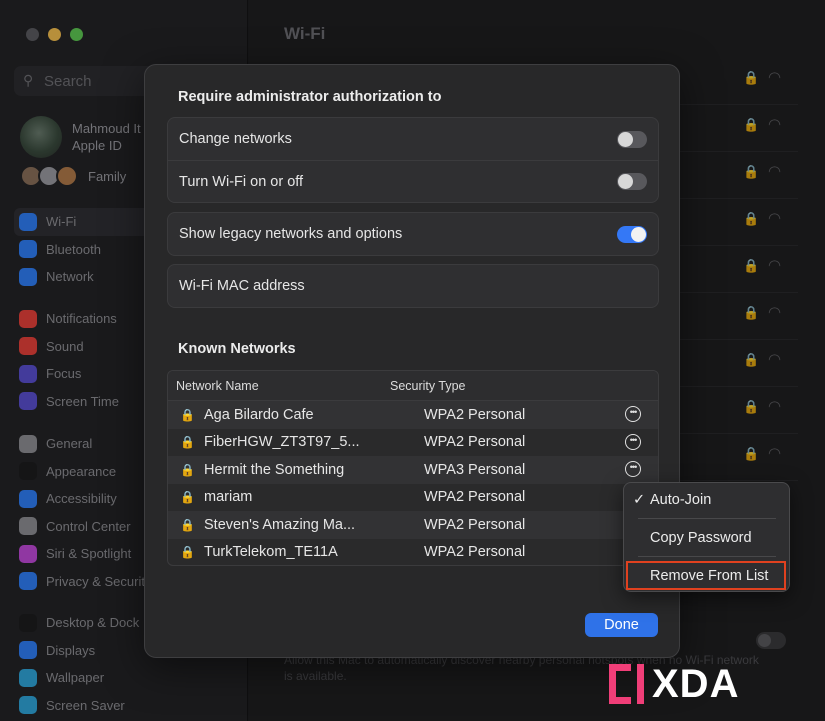 The width and height of the screenshot is (825, 721). I want to click on menu-item-copy-password: Copy Password, so click(706, 538).